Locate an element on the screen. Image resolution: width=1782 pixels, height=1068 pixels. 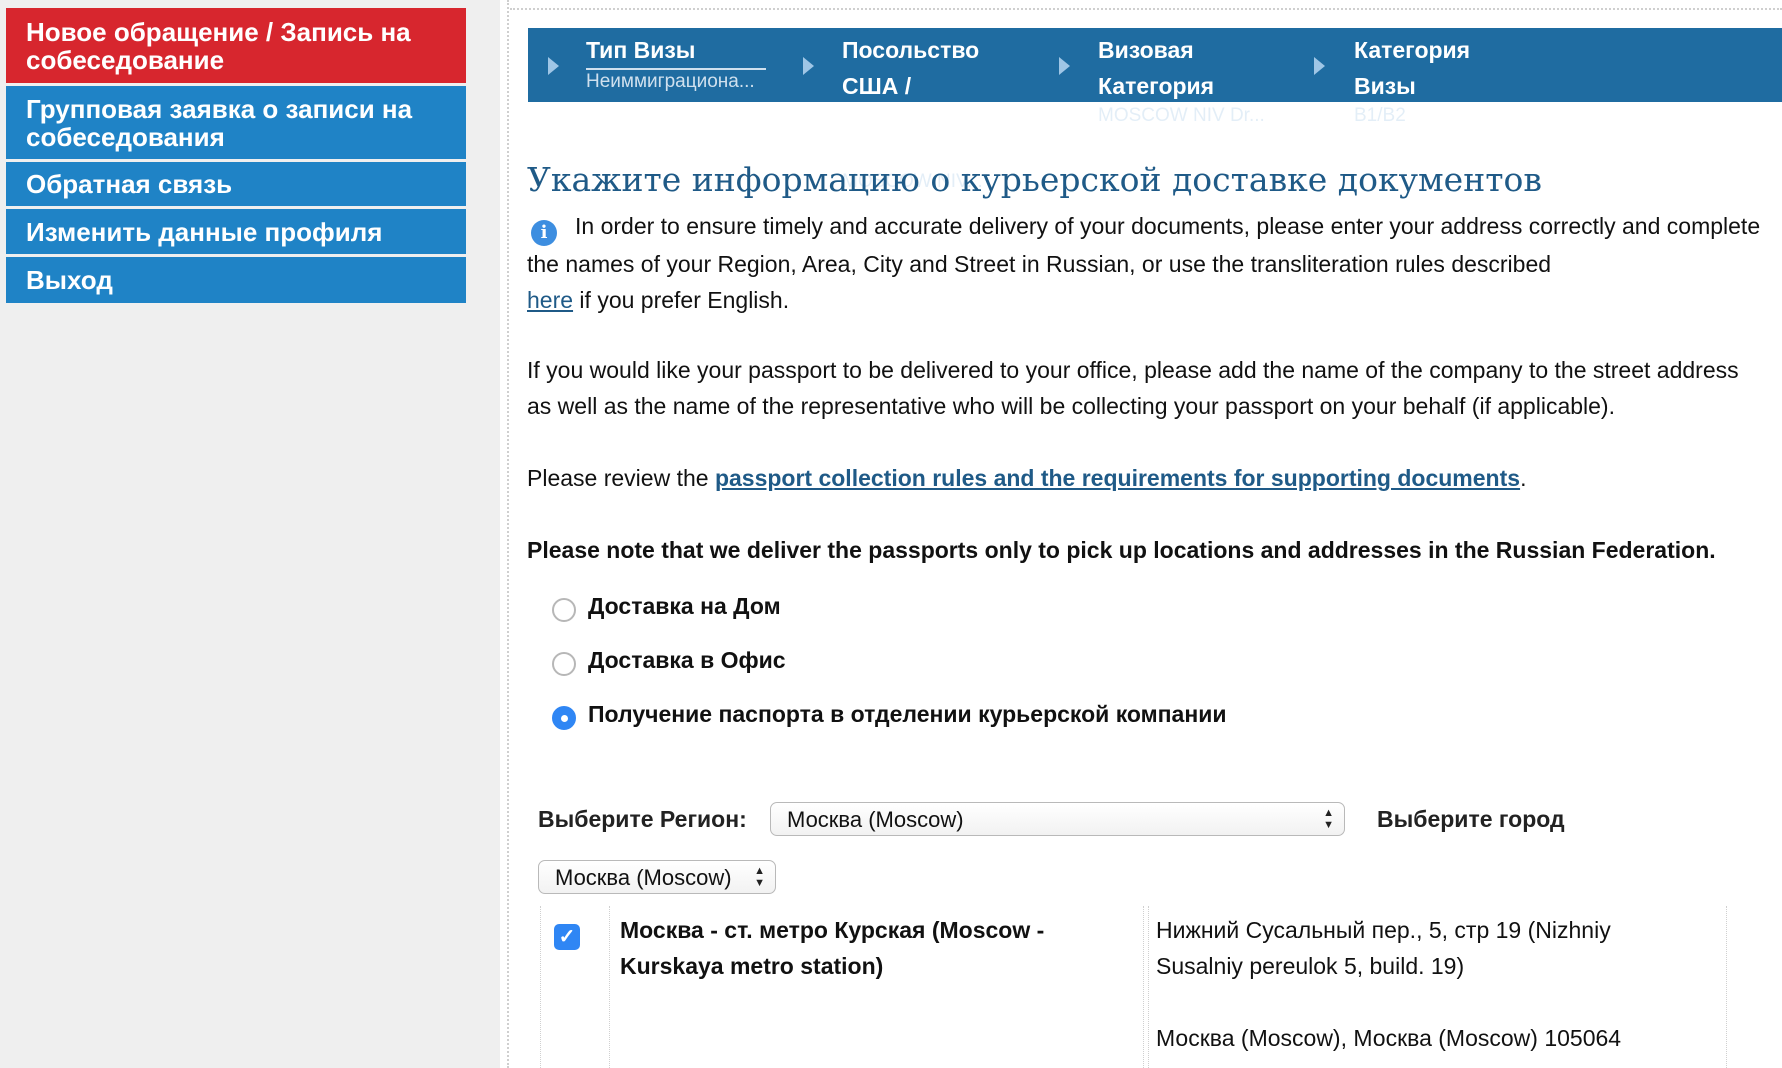
region-select-value: Москва (Moscow) is located at coordinates (875, 819).